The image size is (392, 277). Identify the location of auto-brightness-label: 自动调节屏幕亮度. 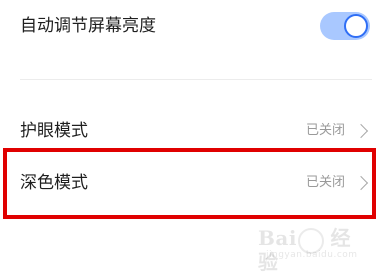
(88, 26).